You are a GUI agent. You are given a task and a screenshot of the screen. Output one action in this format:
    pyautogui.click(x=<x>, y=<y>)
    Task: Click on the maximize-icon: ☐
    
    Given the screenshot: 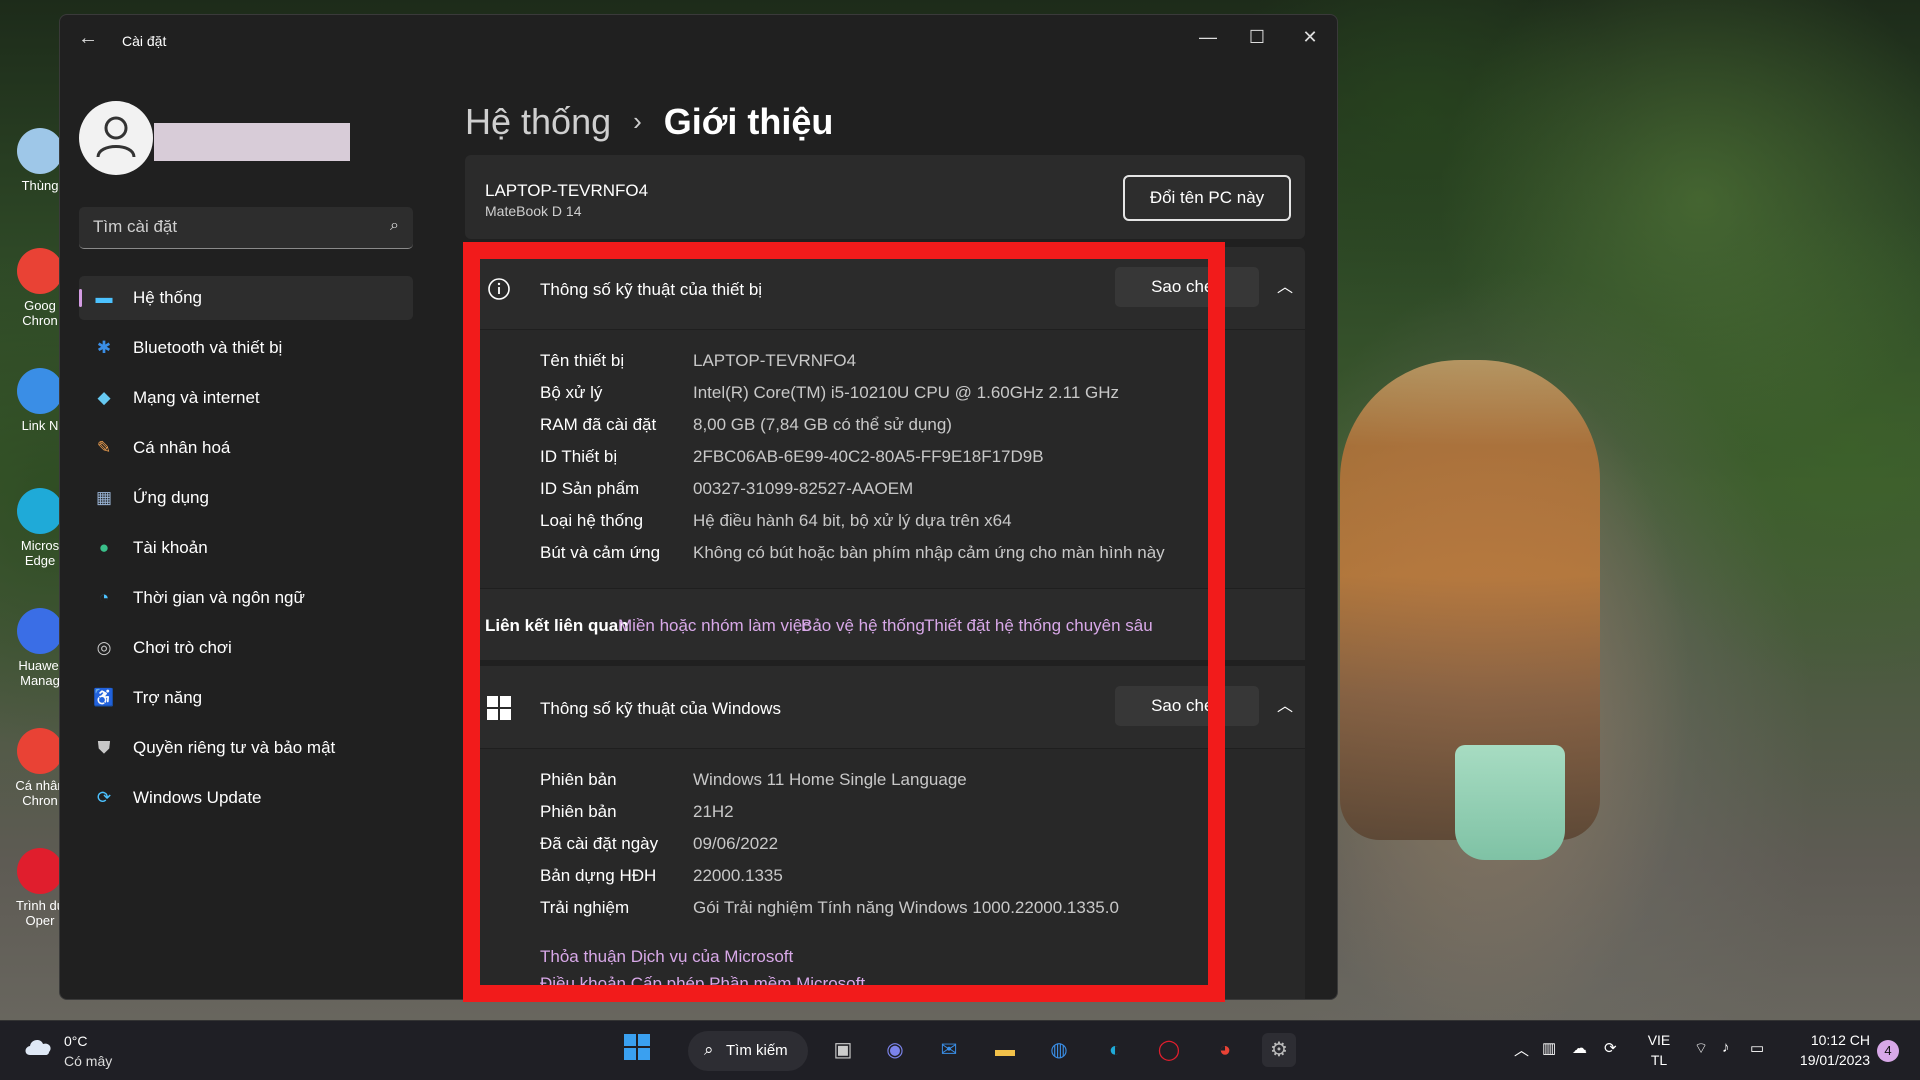 What is the action you would take?
    pyautogui.click(x=1257, y=37)
    